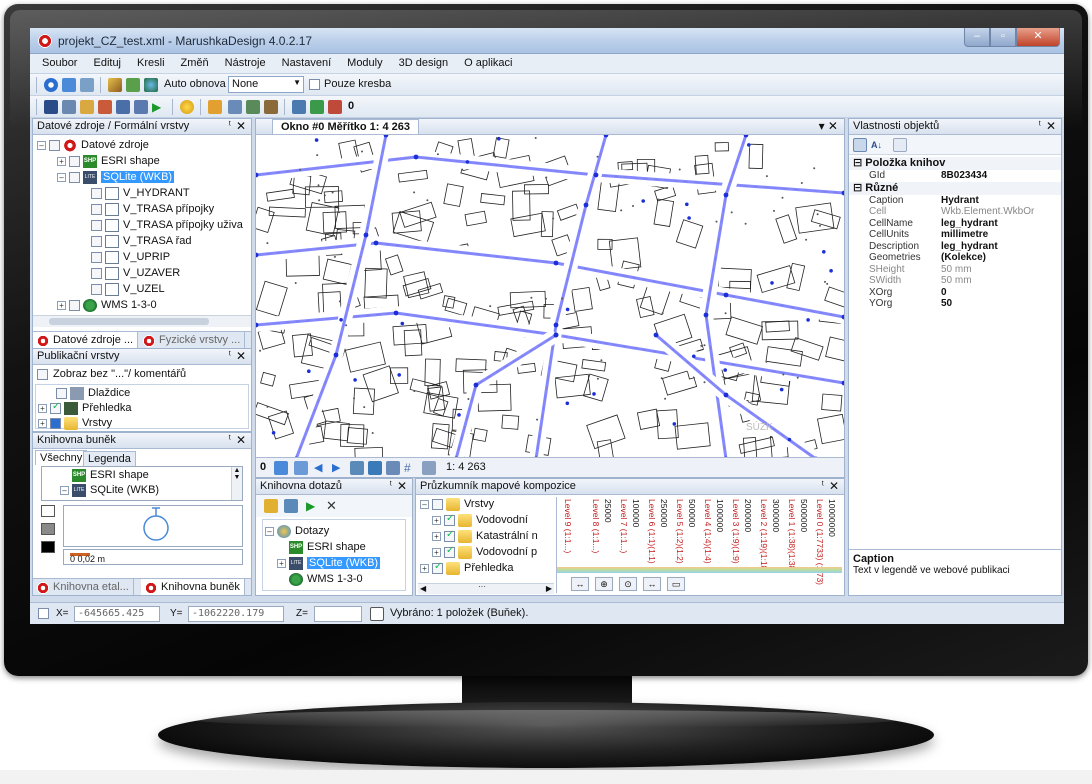  What do you see at coordinates (955, 293) in the screenshot?
I see `property-row: XOrg 0` at bounding box center [955, 293].